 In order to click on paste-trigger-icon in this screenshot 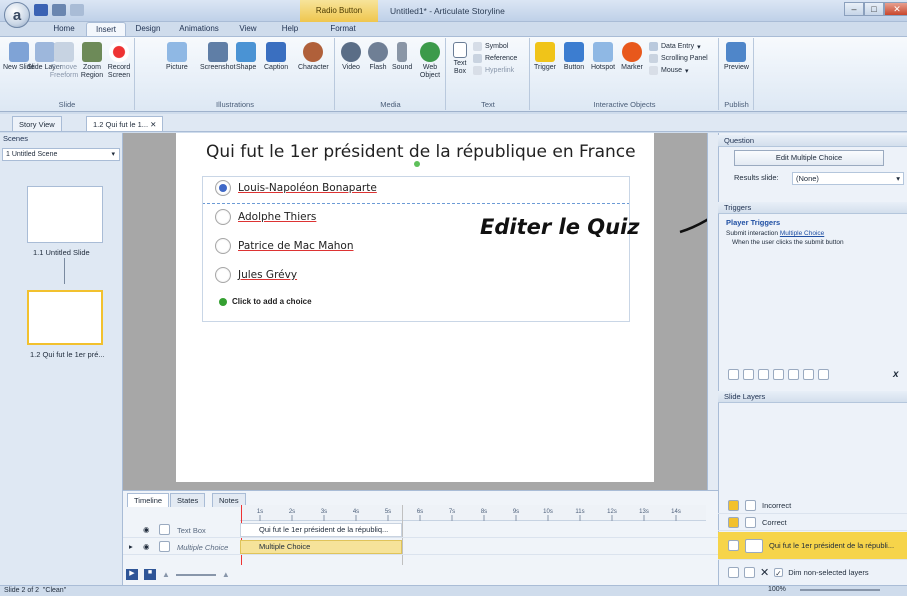, I will do `click(778, 374)`.